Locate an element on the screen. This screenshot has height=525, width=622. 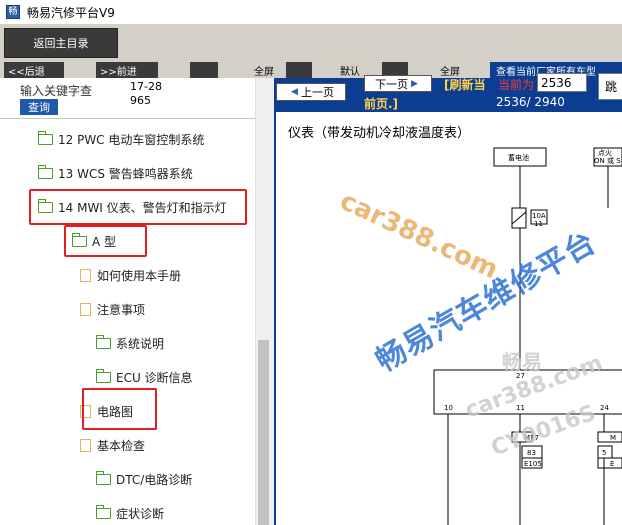
tree-item-wcs: 13 WCS 警告蜂鸣器系统 is located at coordinates (115, 173).